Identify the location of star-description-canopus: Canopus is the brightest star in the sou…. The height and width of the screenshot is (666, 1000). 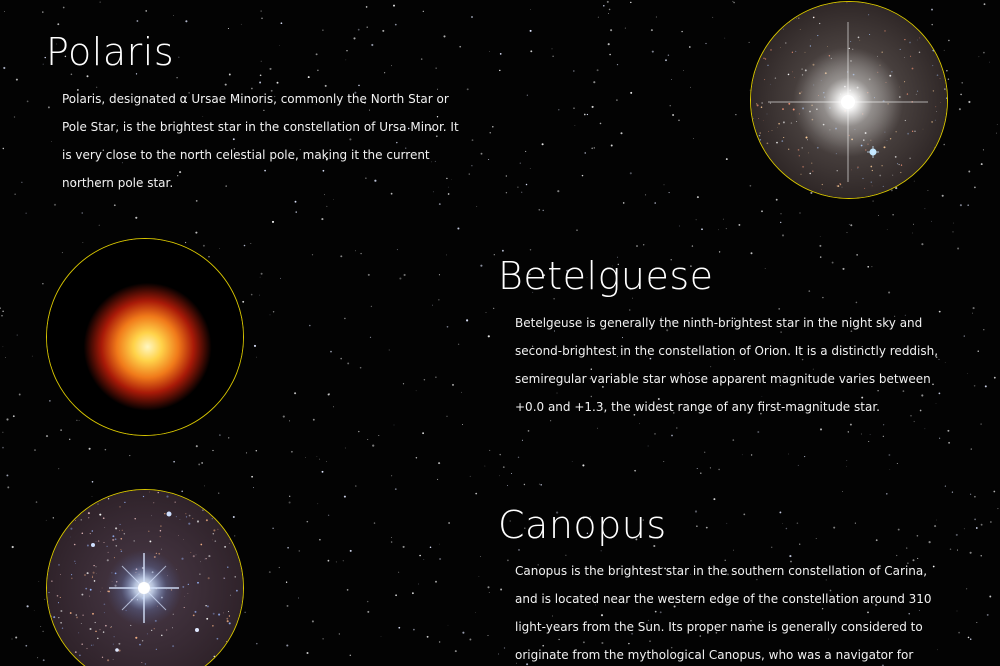
(723, 613).